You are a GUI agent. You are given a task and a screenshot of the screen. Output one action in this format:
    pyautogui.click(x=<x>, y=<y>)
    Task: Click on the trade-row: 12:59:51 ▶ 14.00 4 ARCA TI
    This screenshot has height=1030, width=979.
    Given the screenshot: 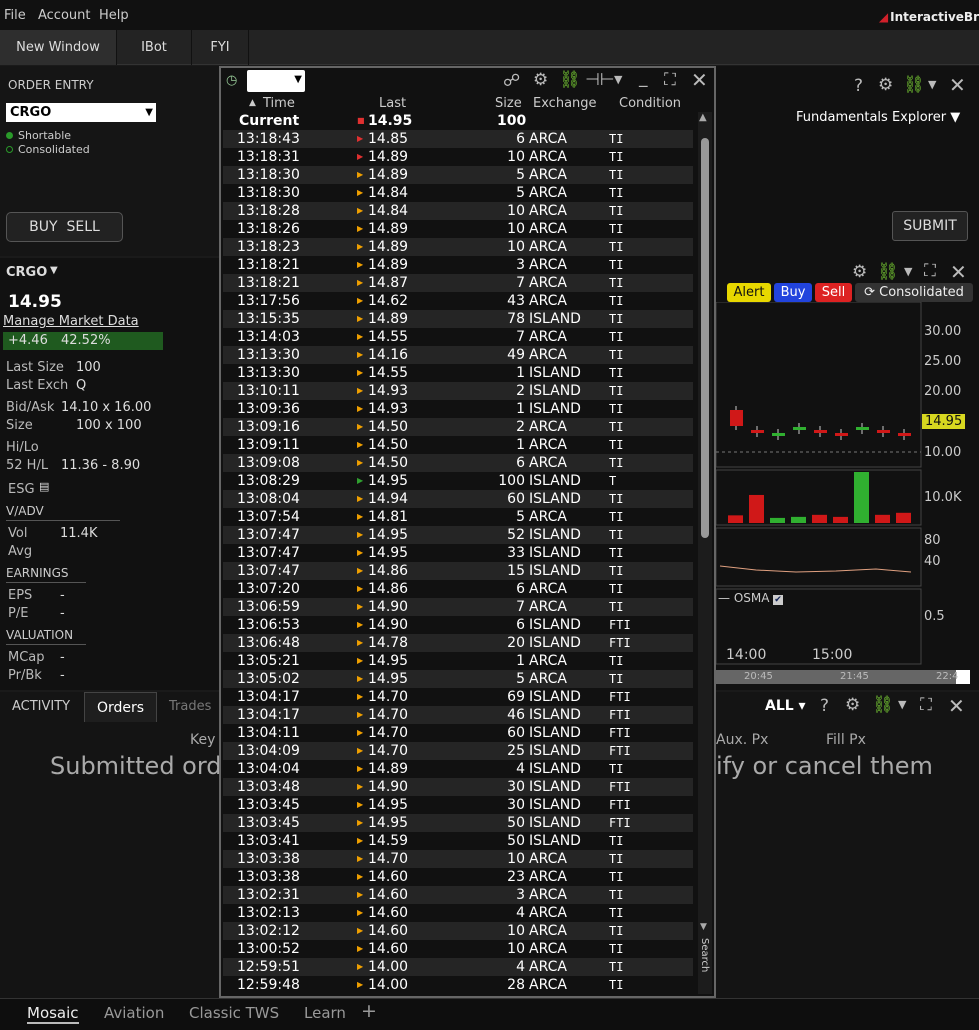 What is the action you would take?
    pyautogui.click(x=458, y=967)
    